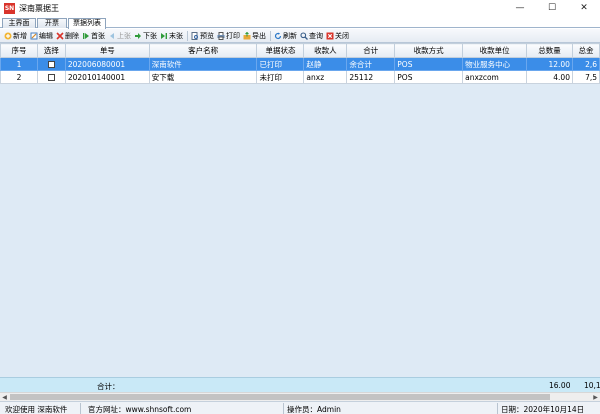 The width and height of the screenshot is (600, 414). Describe the element at coordinates (325, 50) in the screenshot. I see `column-header-payee: 收款人` at that location.